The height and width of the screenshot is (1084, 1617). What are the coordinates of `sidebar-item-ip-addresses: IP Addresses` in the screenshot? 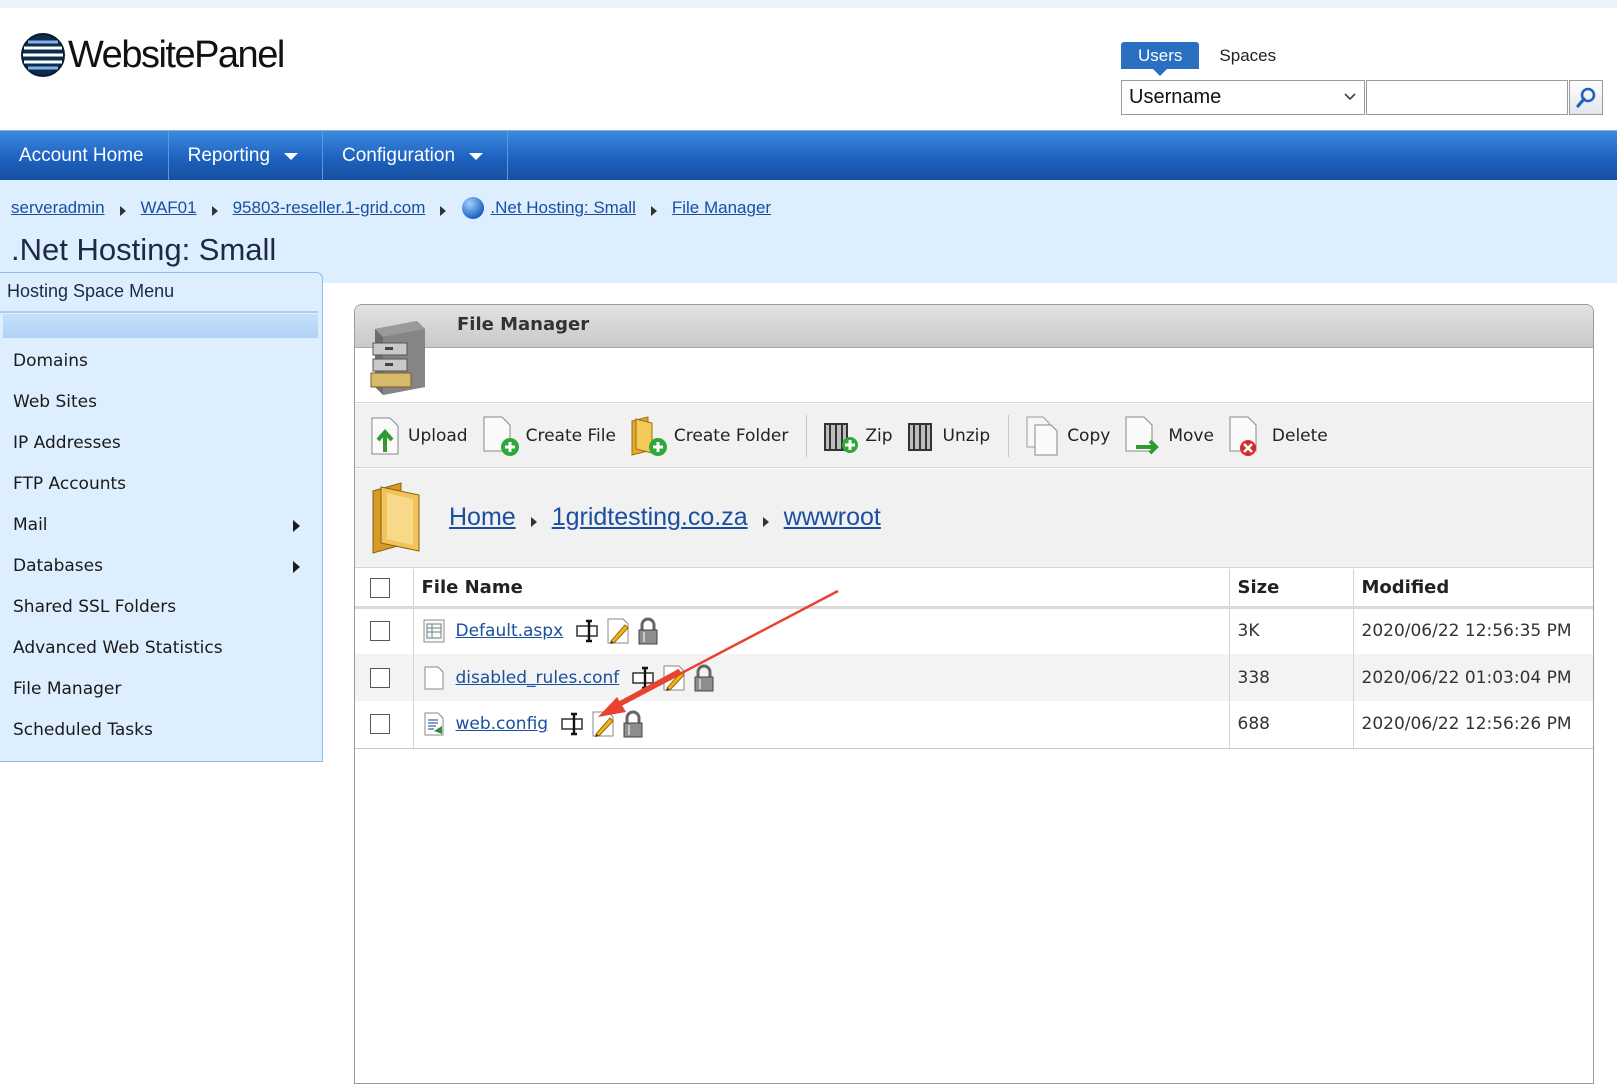 It's located at (160, 451).